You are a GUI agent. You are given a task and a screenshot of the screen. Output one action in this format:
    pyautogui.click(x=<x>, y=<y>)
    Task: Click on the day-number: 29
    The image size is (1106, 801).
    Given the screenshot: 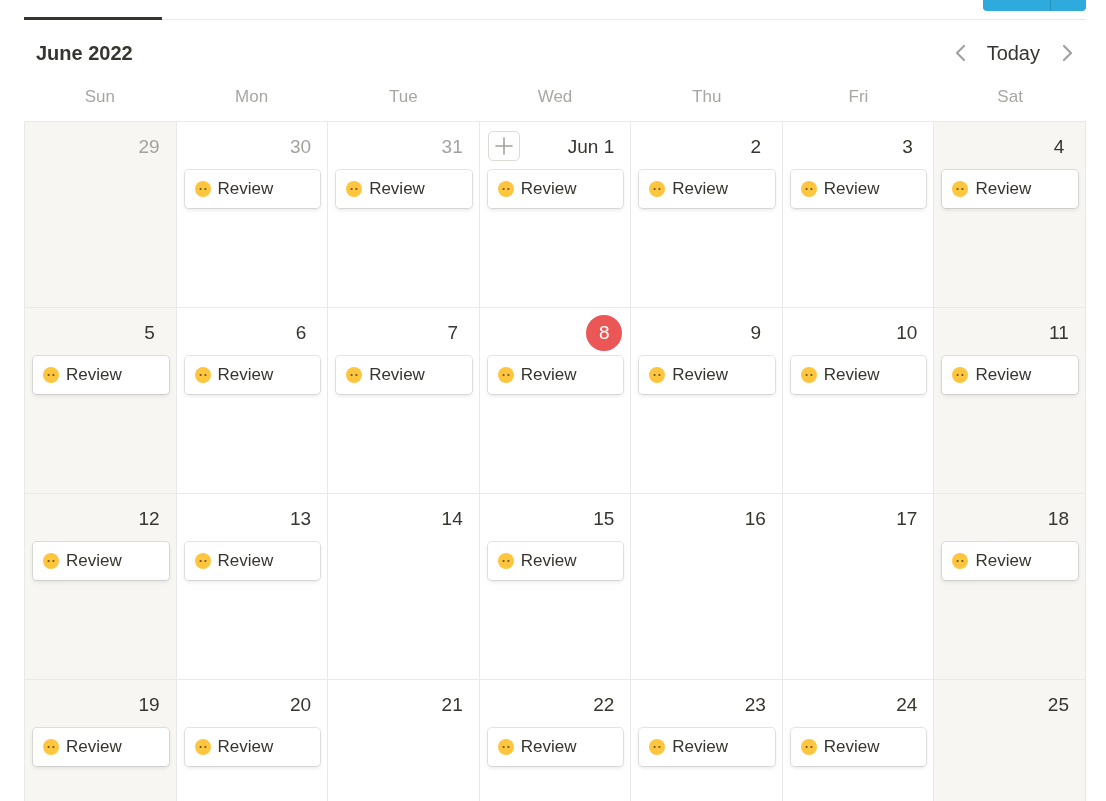 What is the action you would take?
    pyautogui.click(x=149, y=147)
    